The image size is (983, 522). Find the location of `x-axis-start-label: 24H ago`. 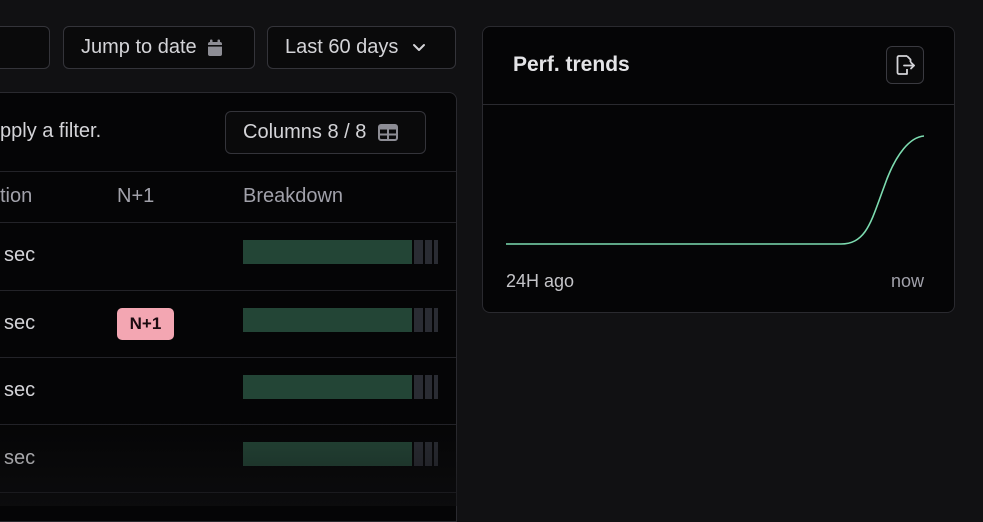

x-axis-start-label: 24H ago is located at coordinates (540, 281).